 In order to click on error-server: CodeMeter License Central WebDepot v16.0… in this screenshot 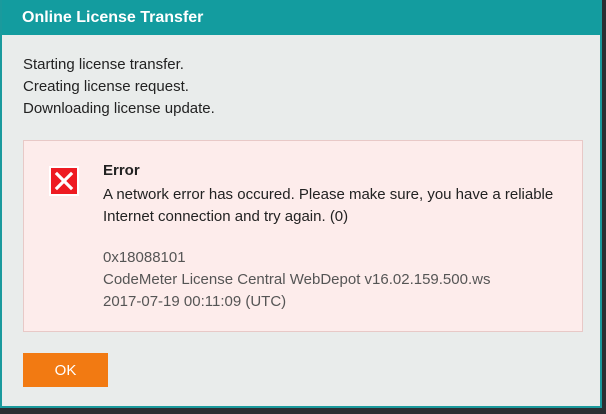, I will do `click(297, 279)`.